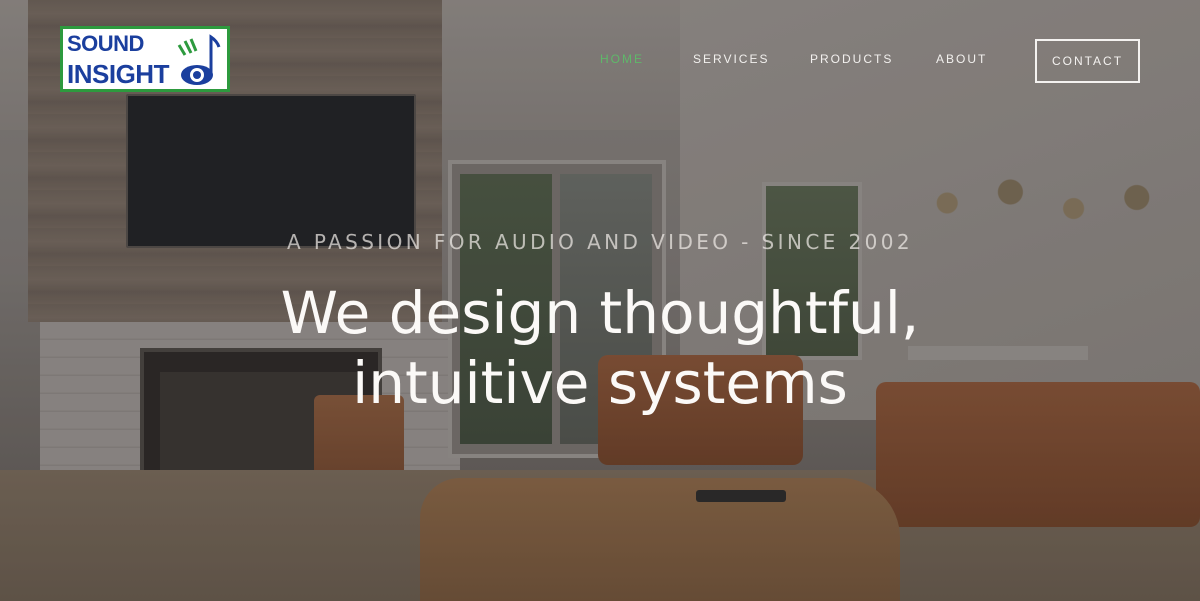 Image resolution: width=1200 pixels, height=601 pixels. What do you see at coordinates (1087, 61) in the screenshot?
I see `contact-button: CONTACT` at bounding box center [1087, 61].